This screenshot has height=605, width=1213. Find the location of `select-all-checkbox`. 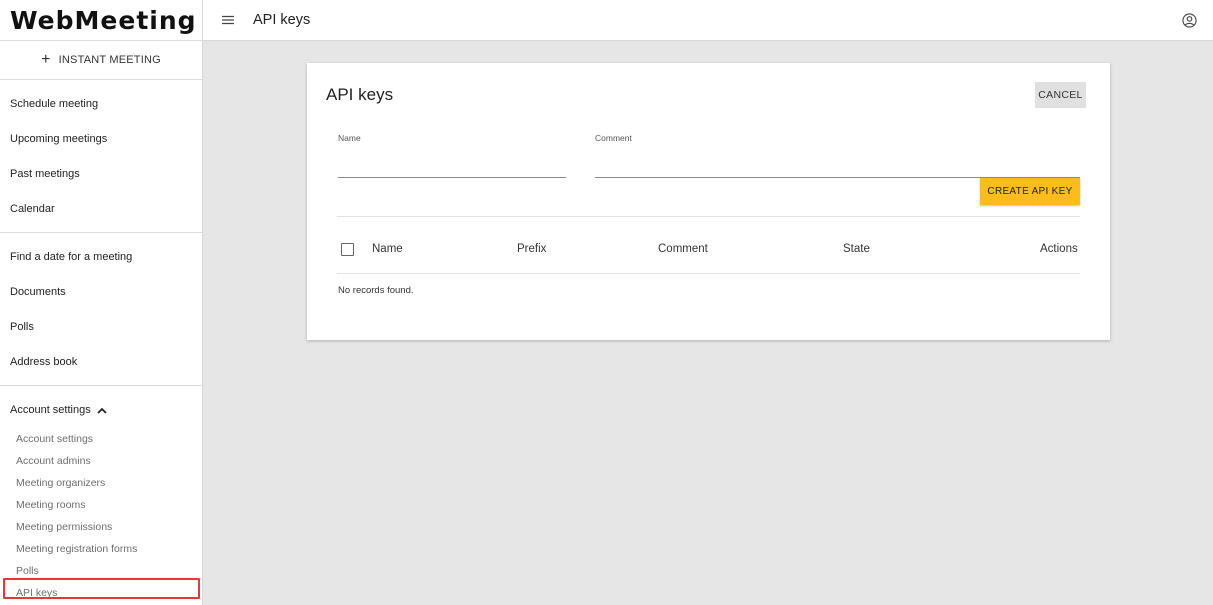

select-all-checkbox is located at coordinates (347, 249).